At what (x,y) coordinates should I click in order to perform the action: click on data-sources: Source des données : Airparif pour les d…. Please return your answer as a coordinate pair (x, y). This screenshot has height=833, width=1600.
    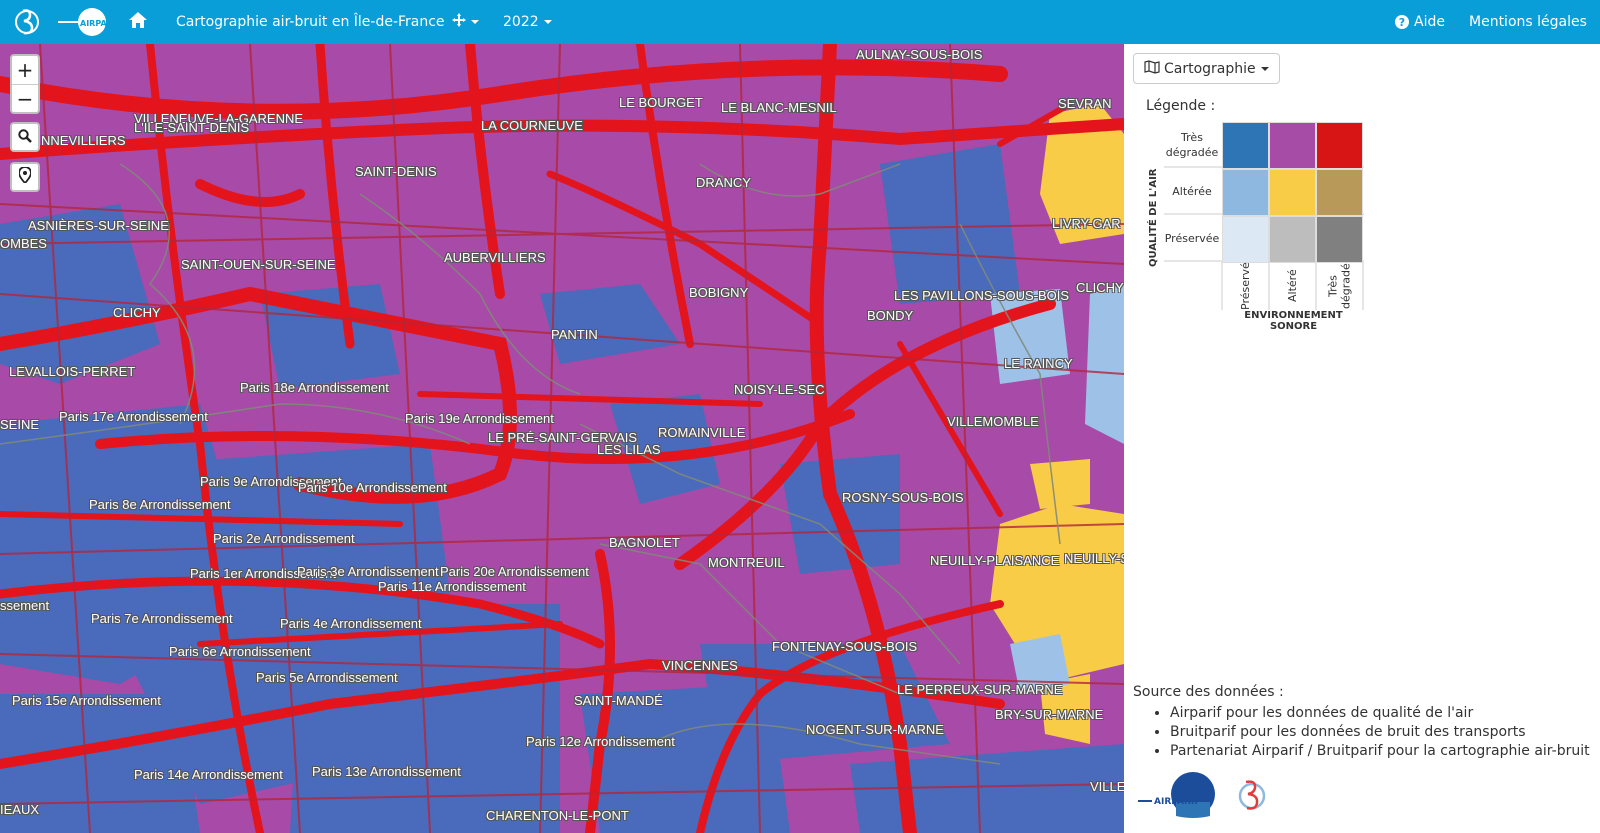
    Looking at the image, I should click on (1363, 723).